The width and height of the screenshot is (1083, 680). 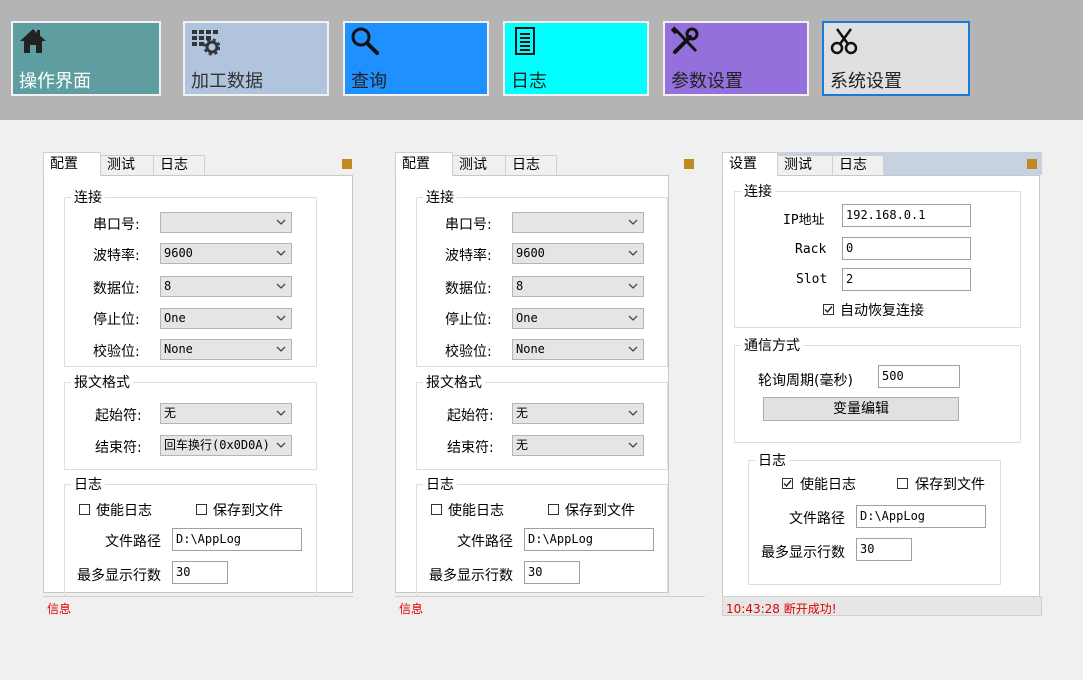 I want to click on nav-system-button: 系统设置, so click(x=896, y=58).